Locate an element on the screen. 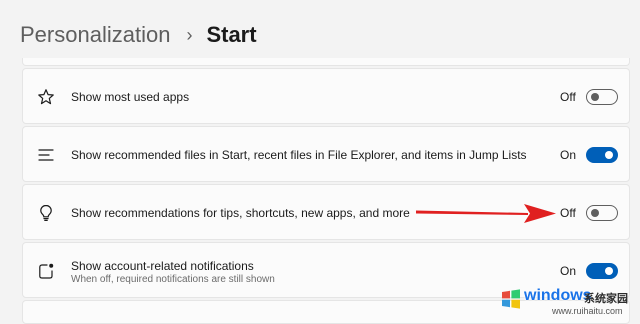 The width and height of the screenshot is (640, 324). account-notifications-toggle is located at coordinates (602, 271).